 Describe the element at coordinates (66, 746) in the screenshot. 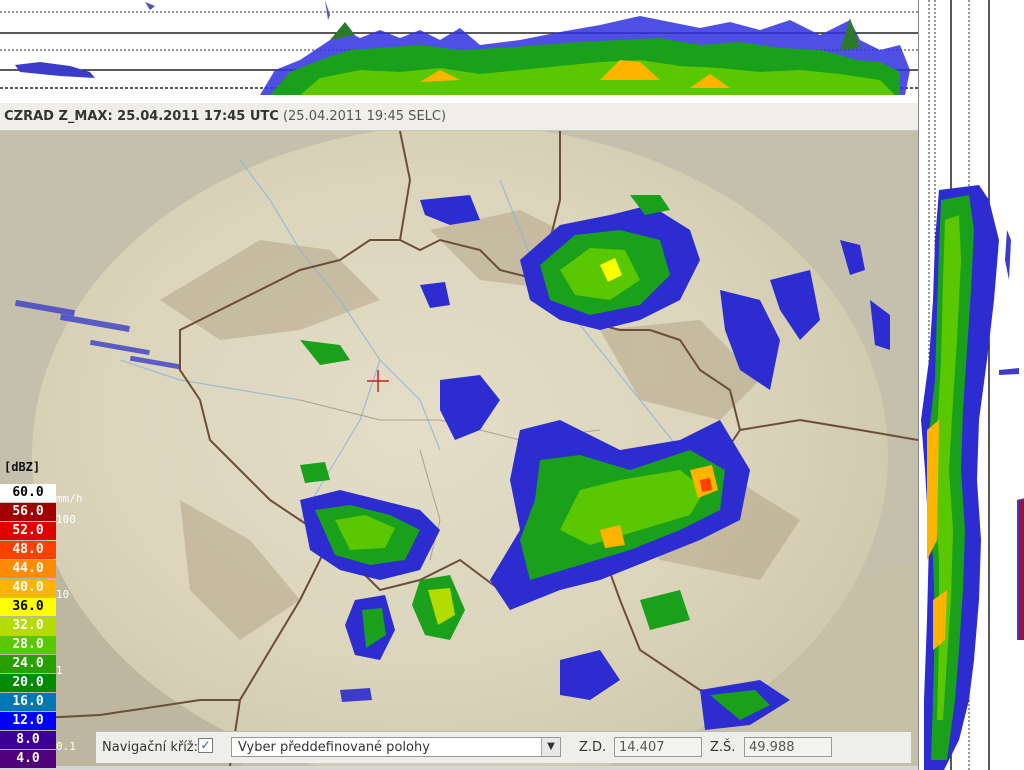

I see `legend-rate-0-1: 0.1` at that location.